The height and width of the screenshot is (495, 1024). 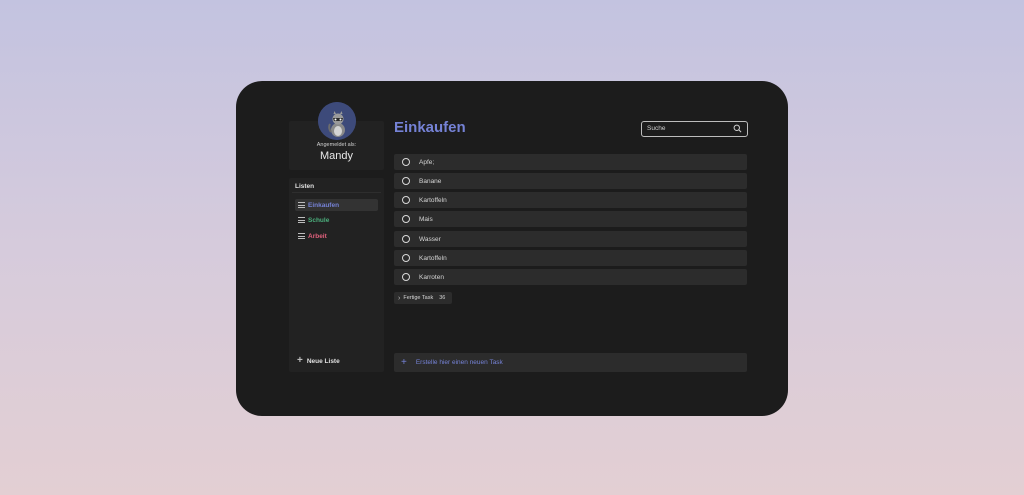 I want to click on avatar, so click(x=337, y=121).